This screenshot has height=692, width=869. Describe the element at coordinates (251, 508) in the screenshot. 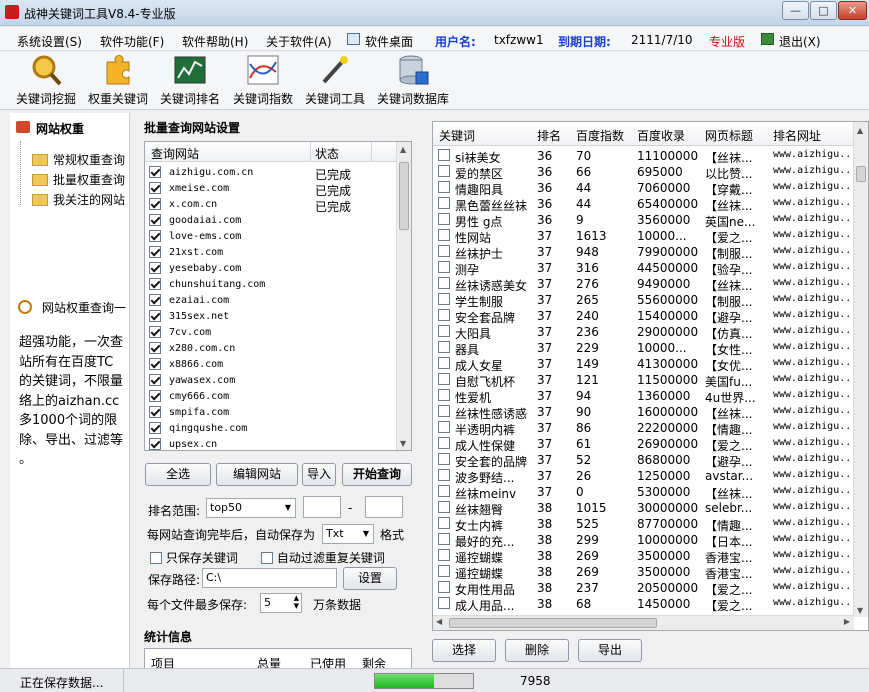

I see `rank-range-select: top50 ▼` at that location.